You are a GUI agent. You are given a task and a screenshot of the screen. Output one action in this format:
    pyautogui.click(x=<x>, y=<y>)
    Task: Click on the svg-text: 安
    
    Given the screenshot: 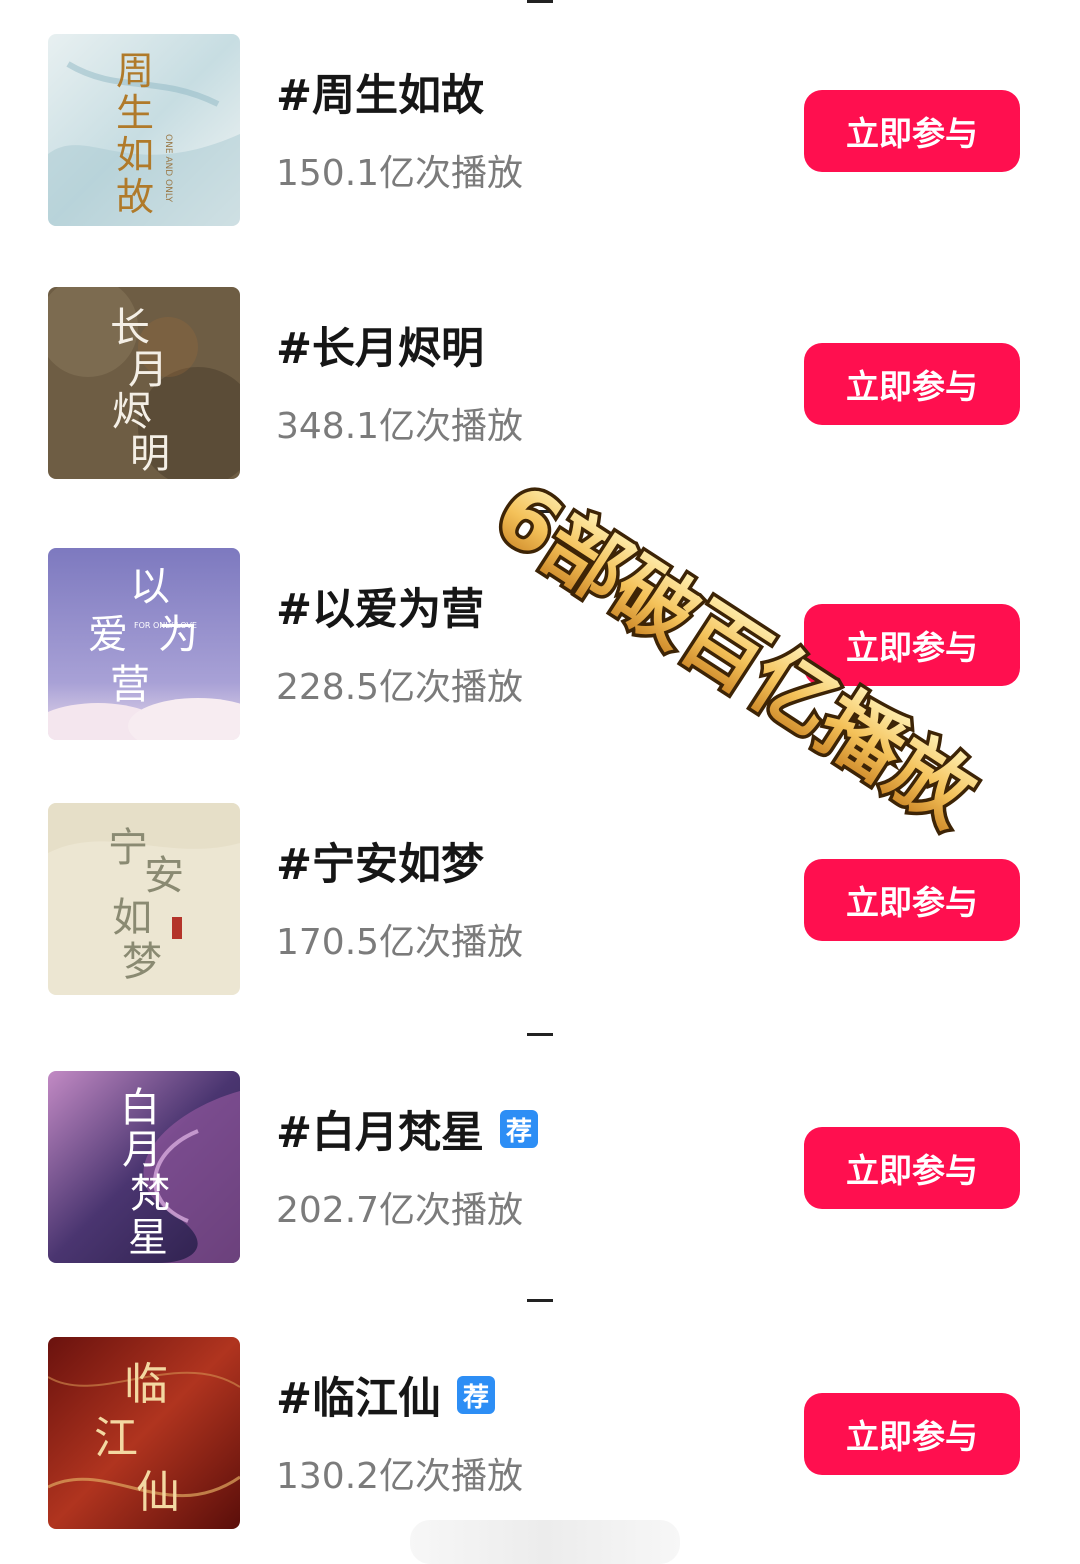 What is the action you would take?
    pyautogui.click(x=164, y=876)
    